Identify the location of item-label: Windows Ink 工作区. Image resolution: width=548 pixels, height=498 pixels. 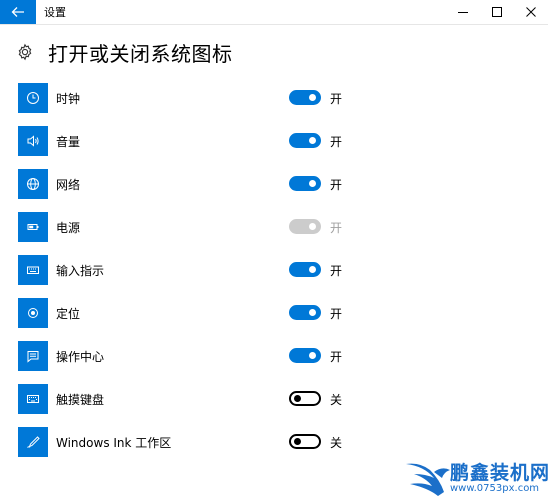
(114, 443).